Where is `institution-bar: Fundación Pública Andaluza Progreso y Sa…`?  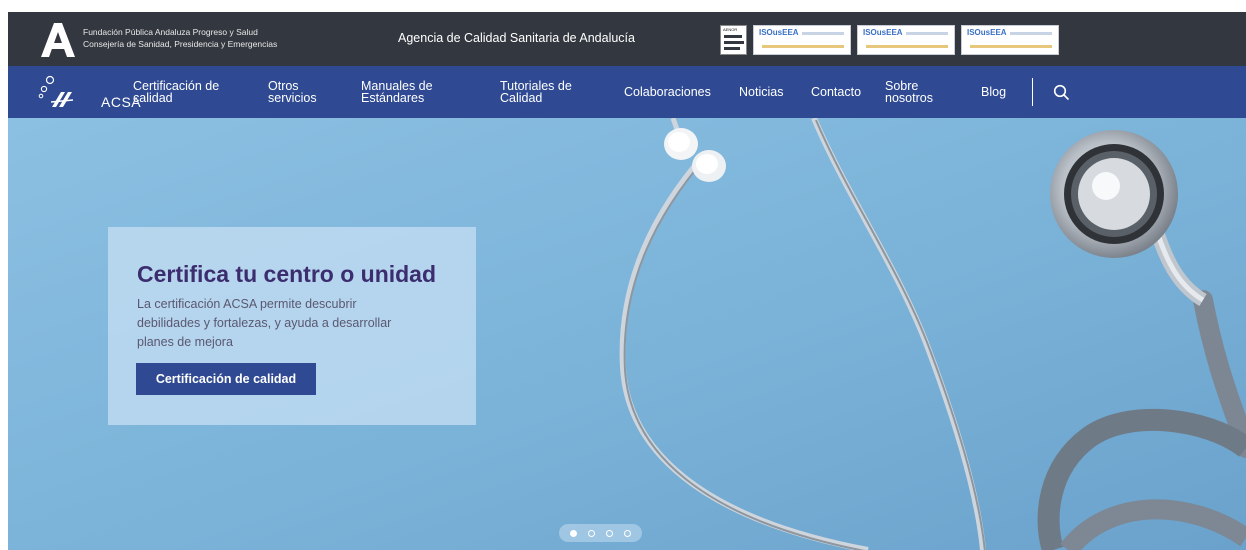
institution-bar: Fundación Pública Andaluza Progreso y Sa… is located at coordinates (627, 39).